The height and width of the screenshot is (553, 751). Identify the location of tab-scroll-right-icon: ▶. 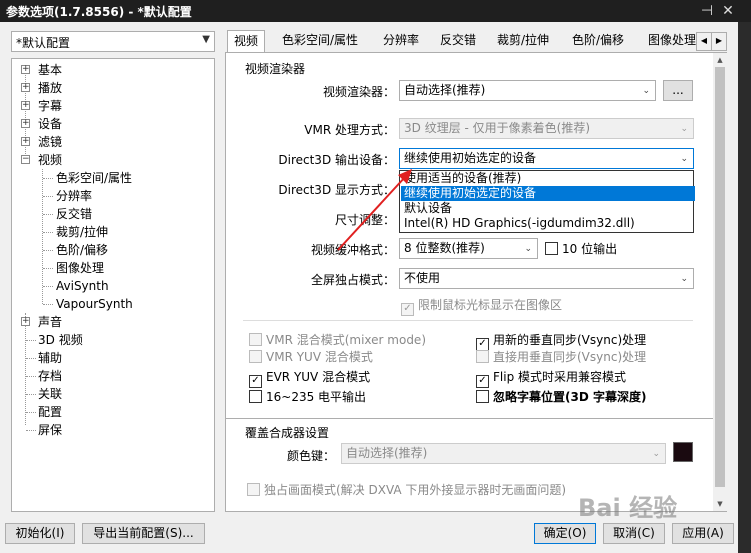
(719, 41).